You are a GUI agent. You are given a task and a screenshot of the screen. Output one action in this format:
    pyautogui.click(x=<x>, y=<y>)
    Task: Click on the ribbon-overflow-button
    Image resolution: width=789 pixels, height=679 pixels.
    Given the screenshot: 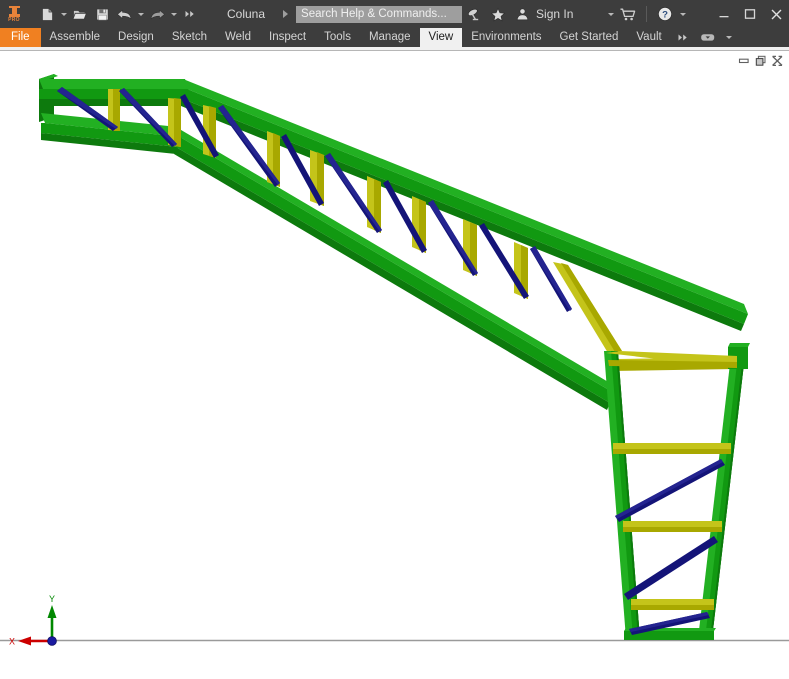 What is the action you would take?
    pyautogui.click(x=683, y=37)
    